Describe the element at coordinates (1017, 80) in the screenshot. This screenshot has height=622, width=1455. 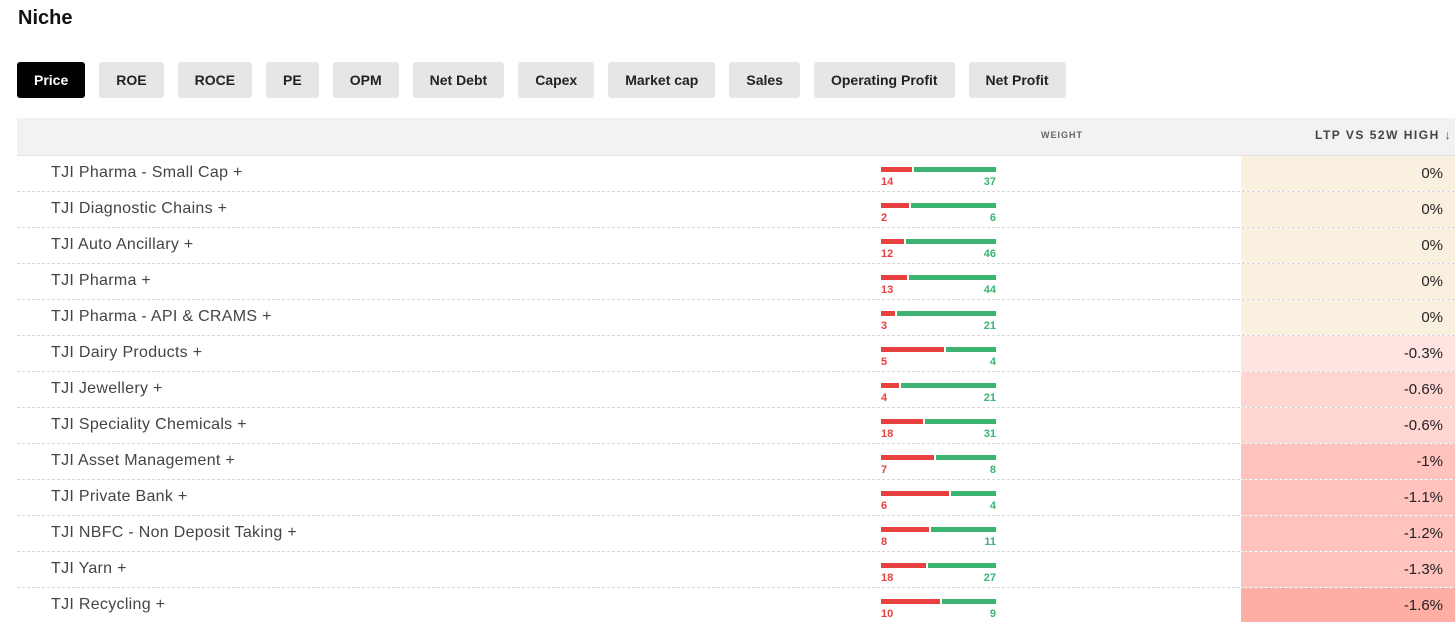
I see `tab-net-profit: Net Profit` at that location.